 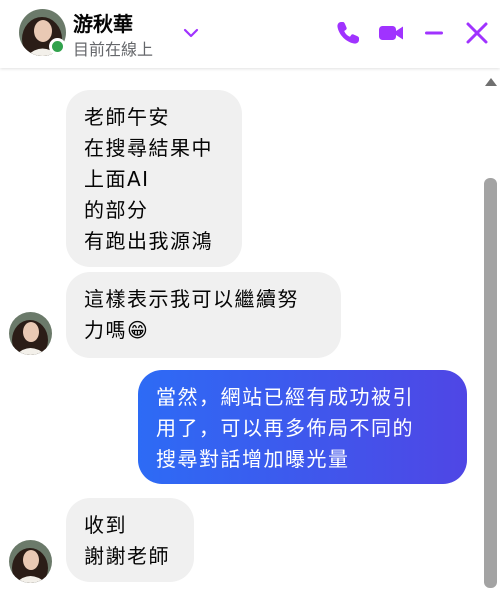 What do you see at coordinates (154, 178) in the screenshot?
I see `message-bubble-incoming: 老師午安 在搜尋結果中 上面AI 的部分 有跑出我源鴻` at bounding box center [154, 178].